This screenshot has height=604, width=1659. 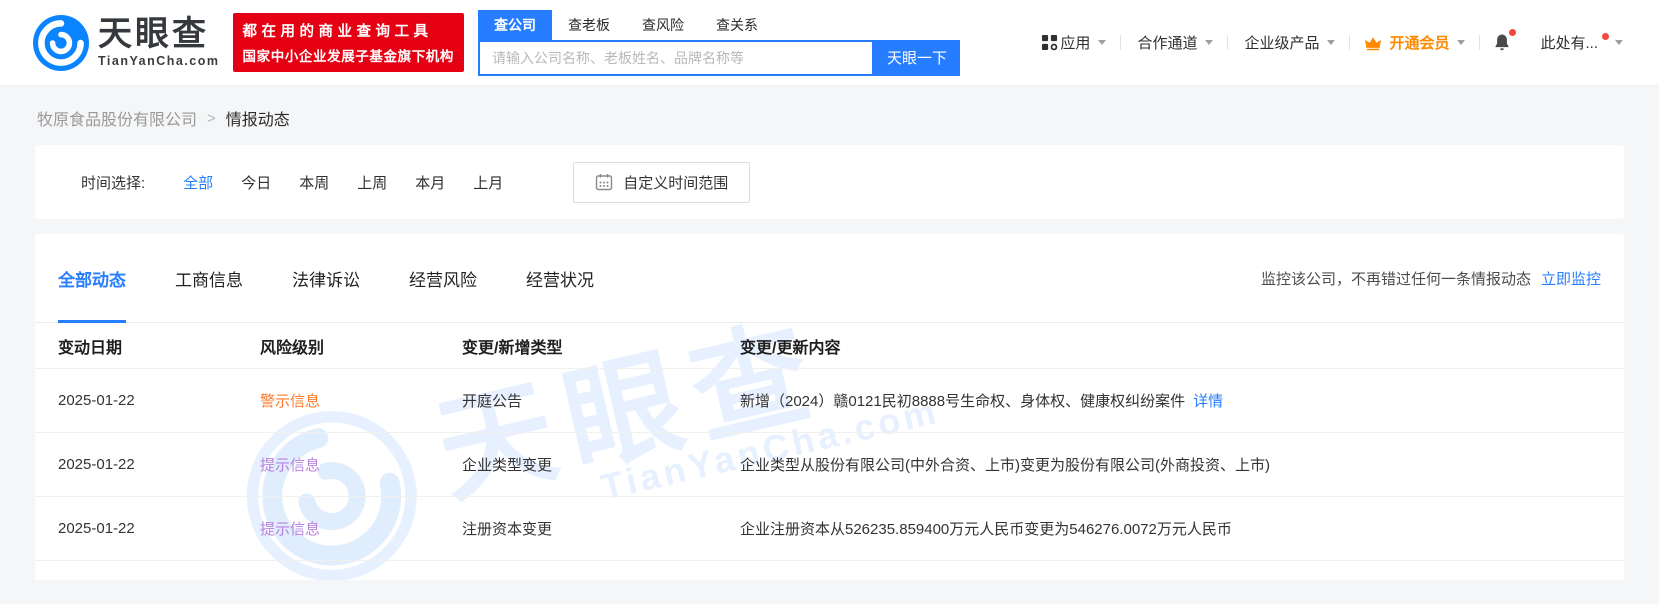 What do you see at coordinates (337, 32) in the screenshot?
I see `banner-line1: 都在用的商业查询工具` at bounding box center [337, 32].